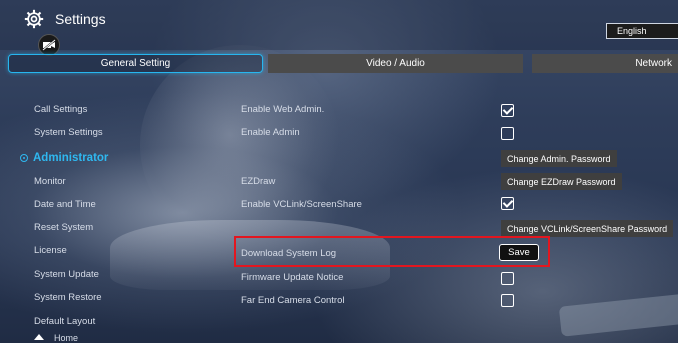 This screenshot has height=343, width=678. Describe the element at coordinates (559, 158) in the screenshot. I see `change-admin-password-button: Change Admin. Password` at that location.